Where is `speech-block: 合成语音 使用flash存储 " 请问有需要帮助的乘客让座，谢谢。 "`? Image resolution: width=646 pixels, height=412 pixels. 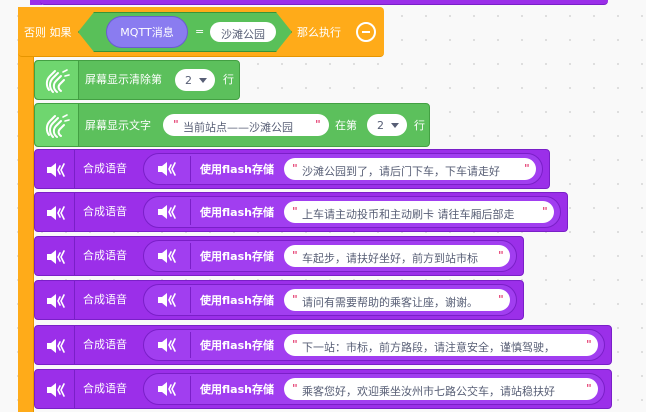 speech-block: 合成语音 使用flash存储 " 请问有需要帮助的乘客让座，谢谢。 " is located at coordinates (279, 300).